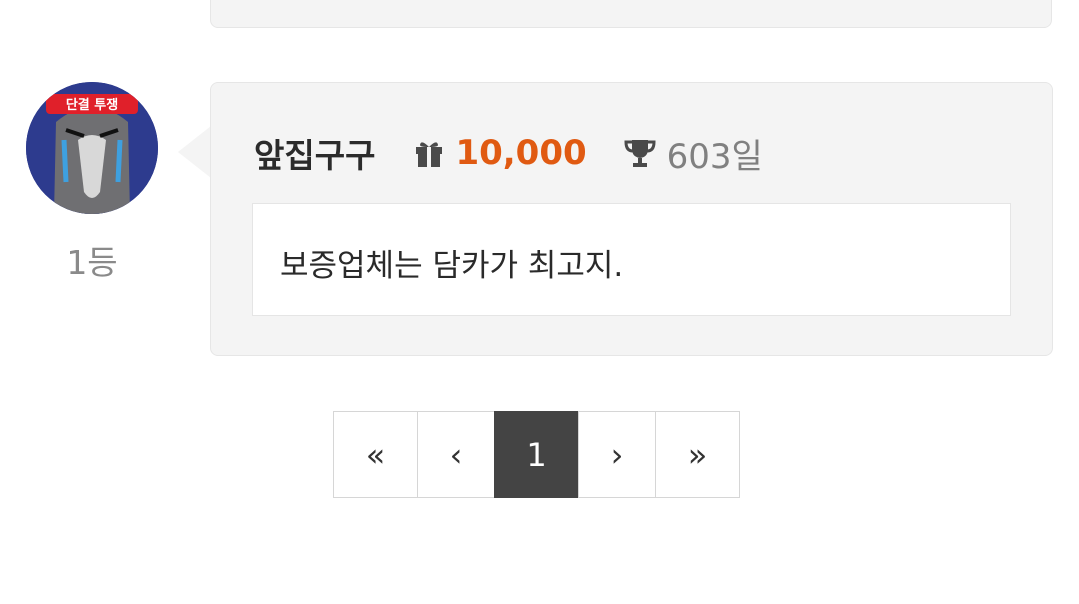  What do you see at coordinates (714, 156) in the screenshot?
I see `membership-days: 603일` at bounding box center [714, 156].